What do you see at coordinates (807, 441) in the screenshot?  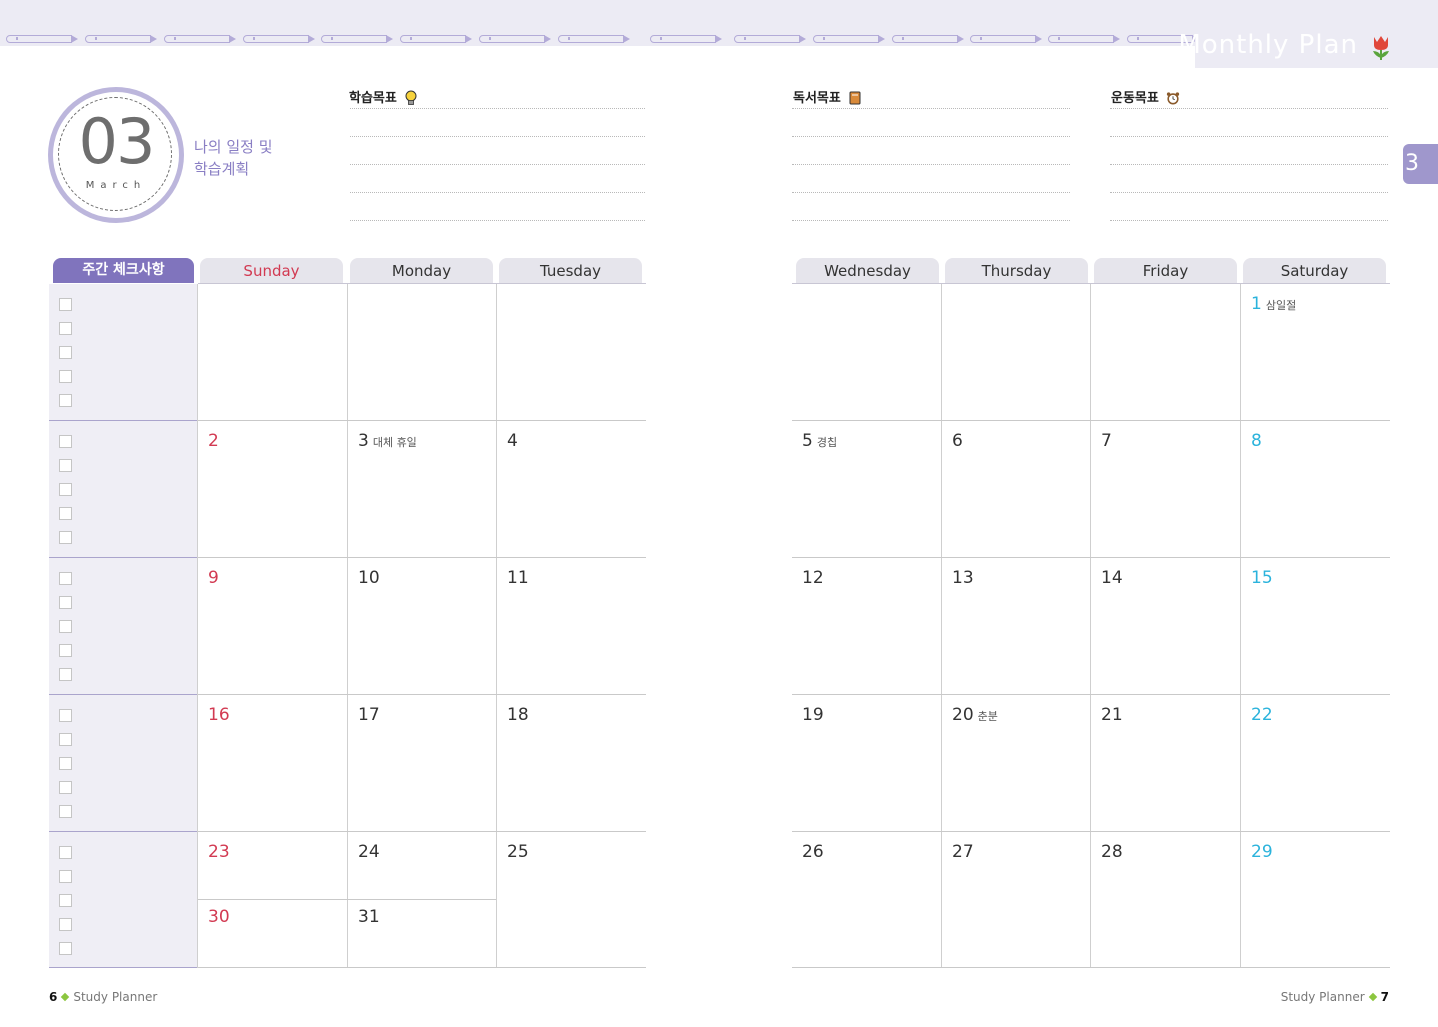 I see `date-number: 5` at bounding box center [807, 441].